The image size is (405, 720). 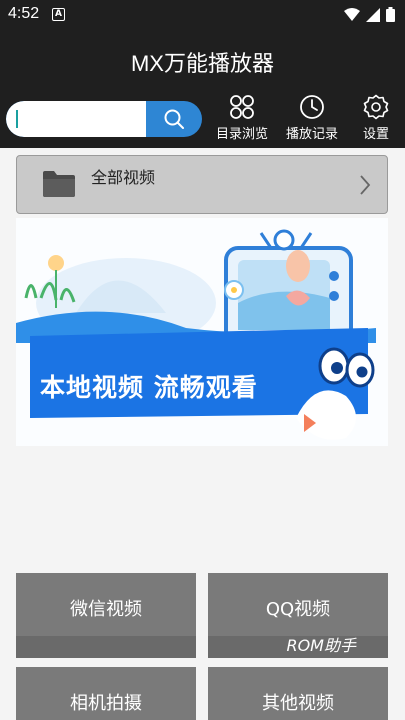 I want to click on tile-label: QQ视频, so click(x=298, y=609).